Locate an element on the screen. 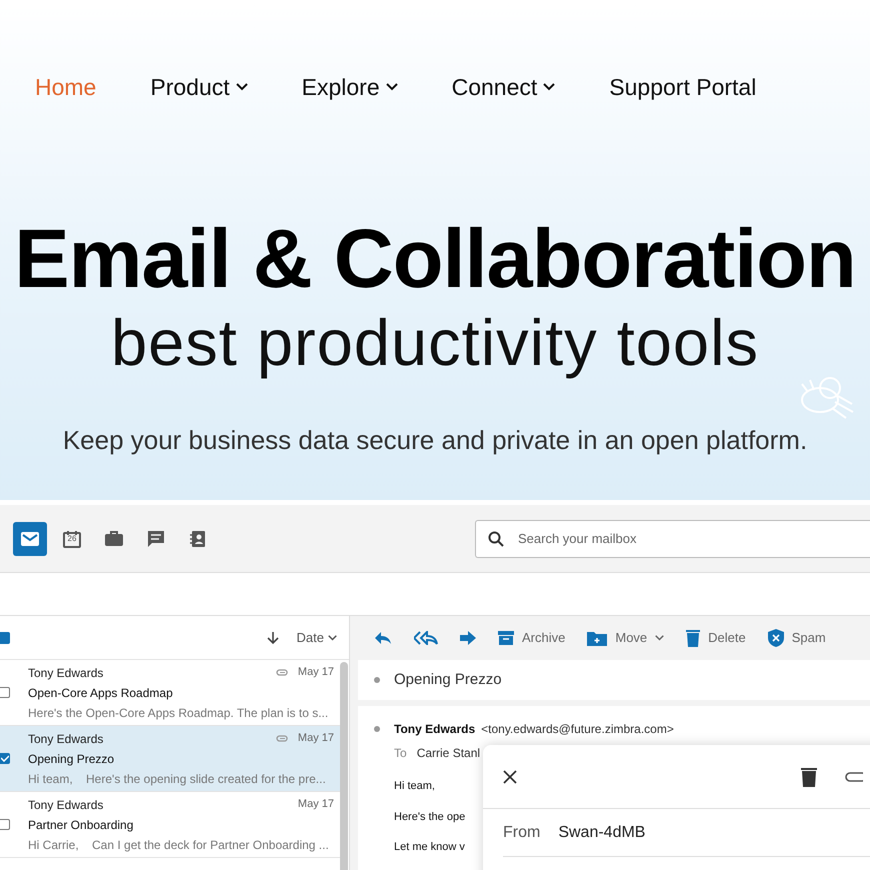 The width and height of the screenshot is (870, 870). move-button: Move is located at coordinates (625, 638).